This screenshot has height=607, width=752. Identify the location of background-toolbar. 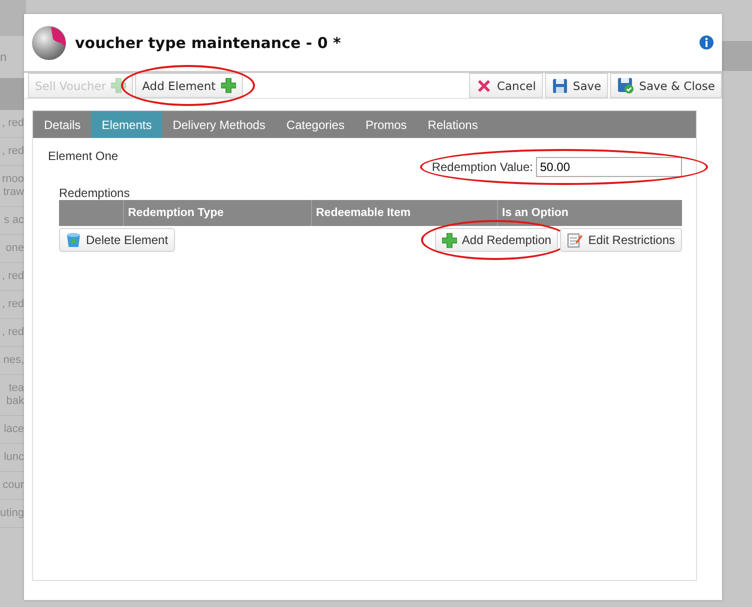
(13, 18).